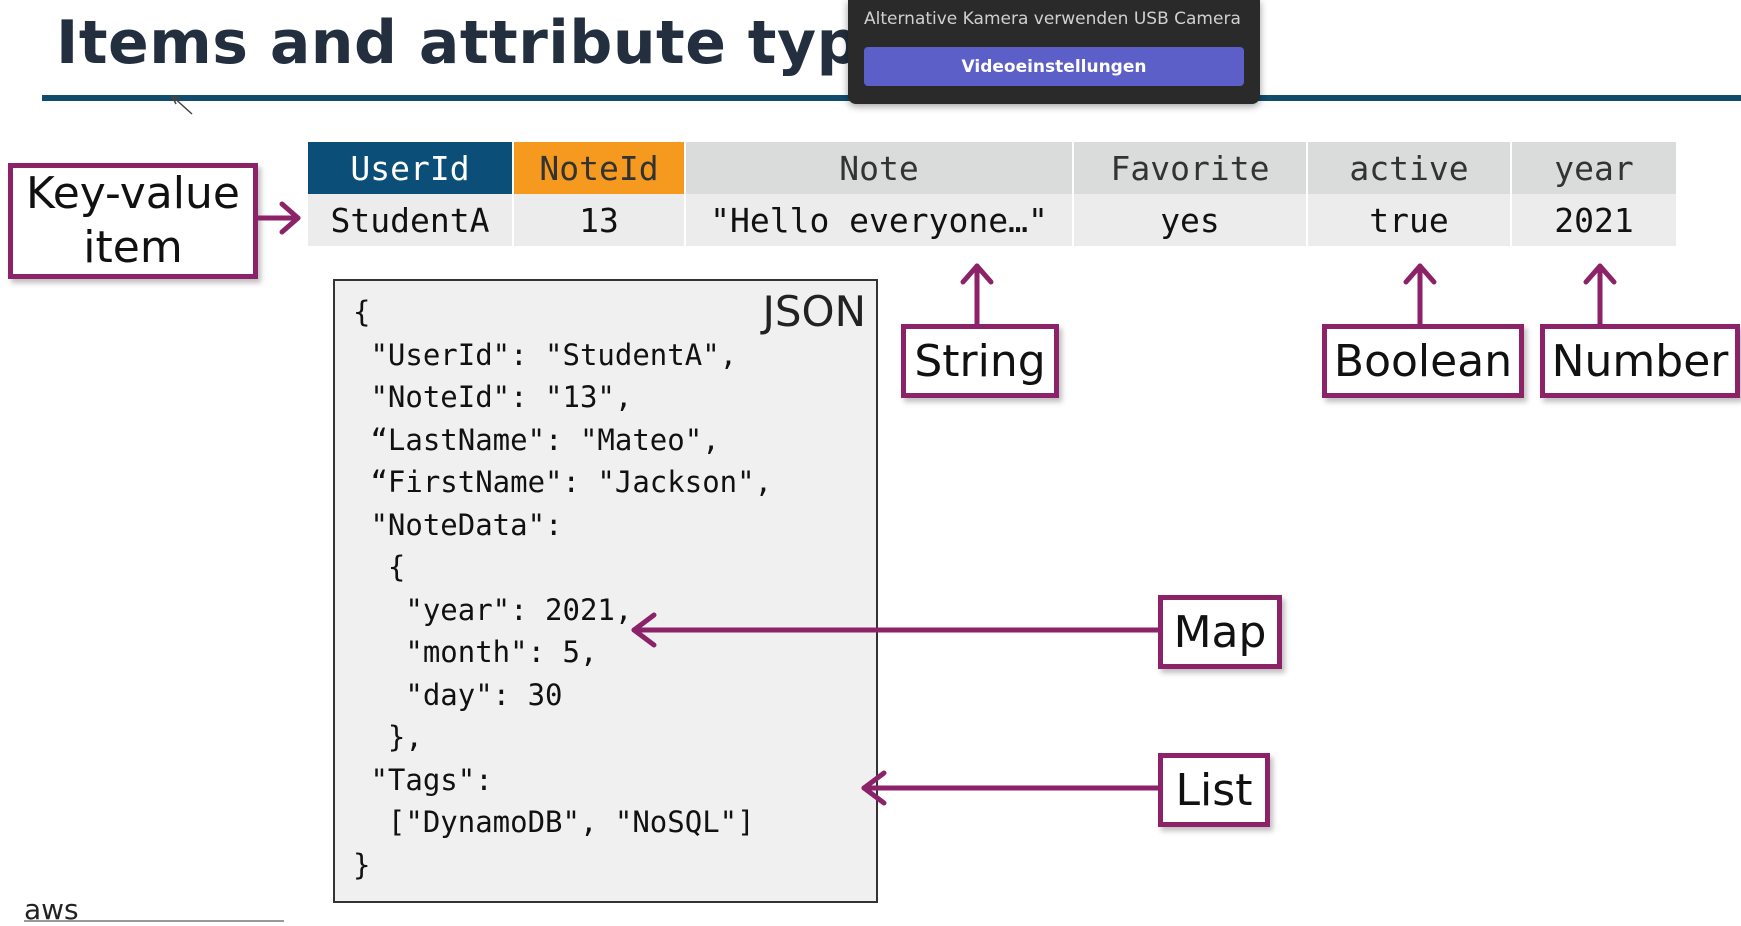 The image size is (1741, 926). I want to click on boolean-arrow-icon, so click(1420, 295).